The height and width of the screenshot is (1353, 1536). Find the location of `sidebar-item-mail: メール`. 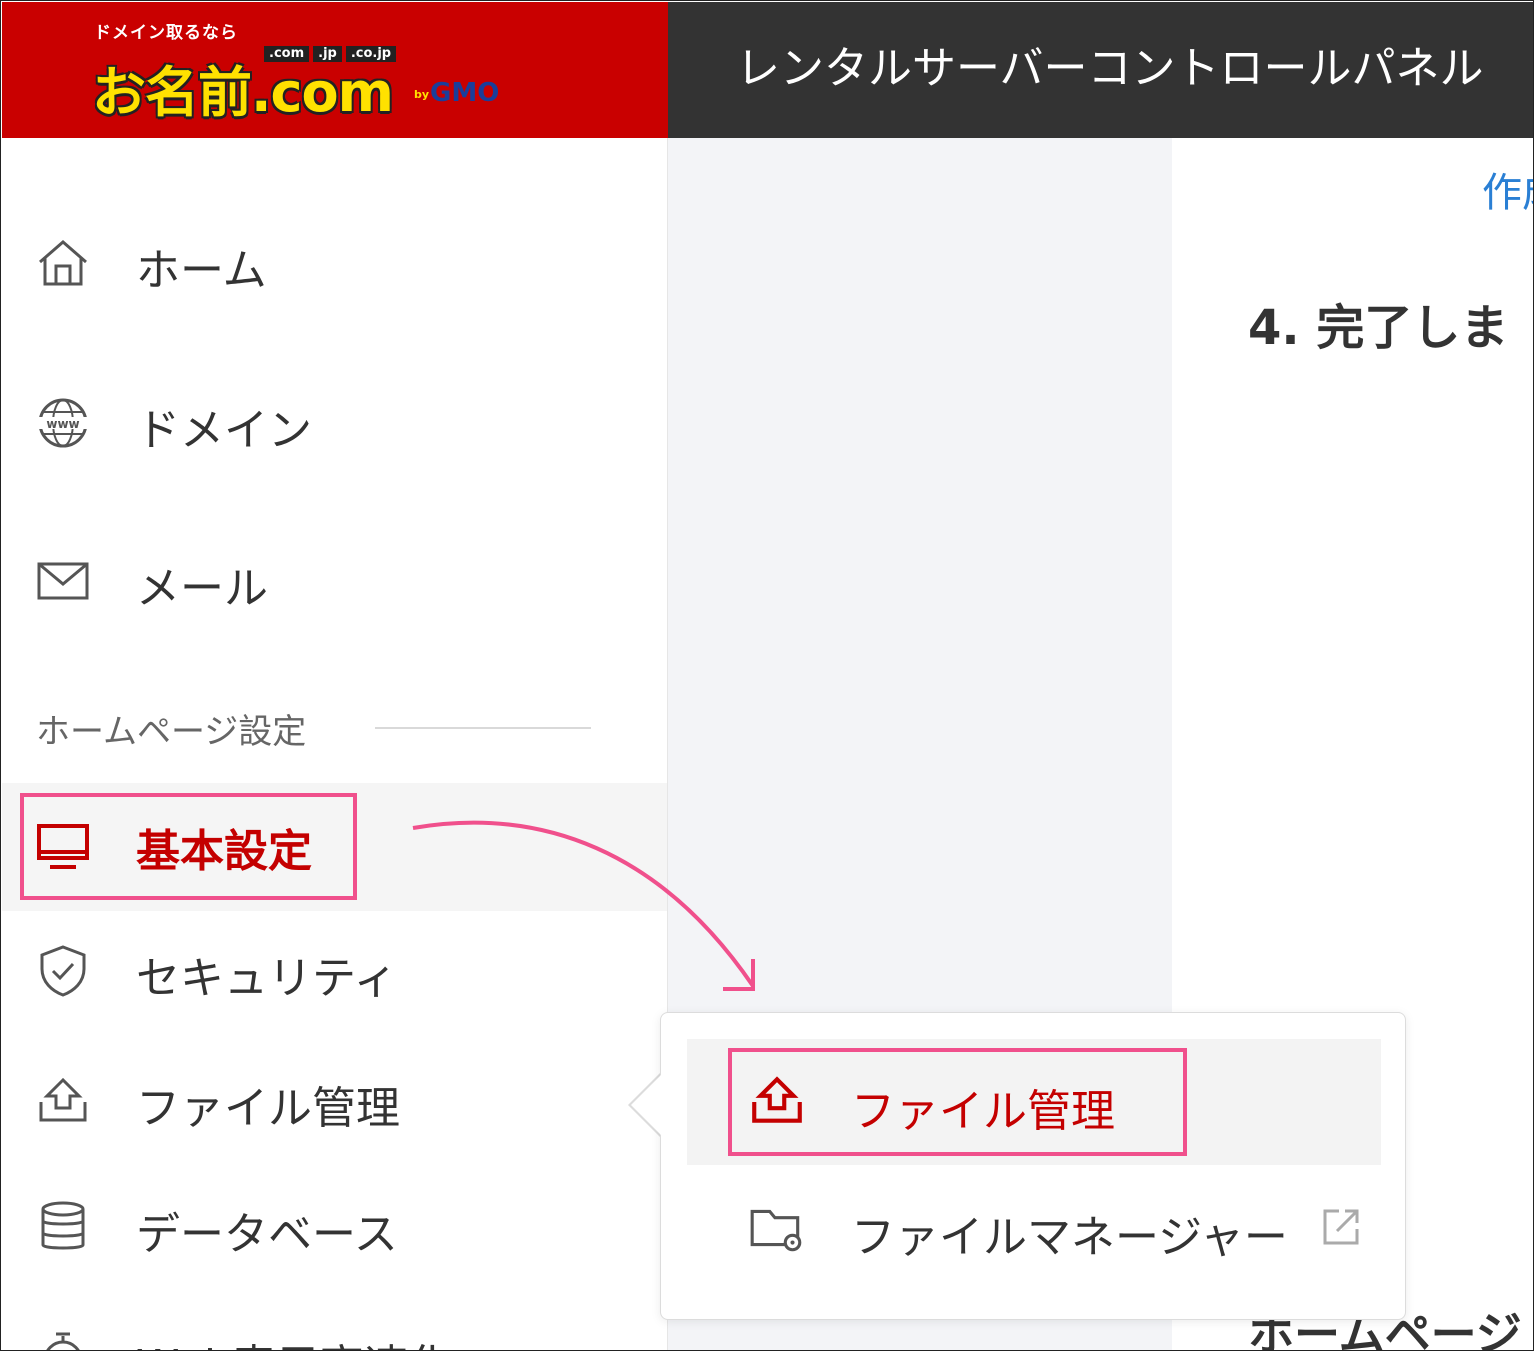

sidebar-item-mail: メール is located at coordinates (334, 582).